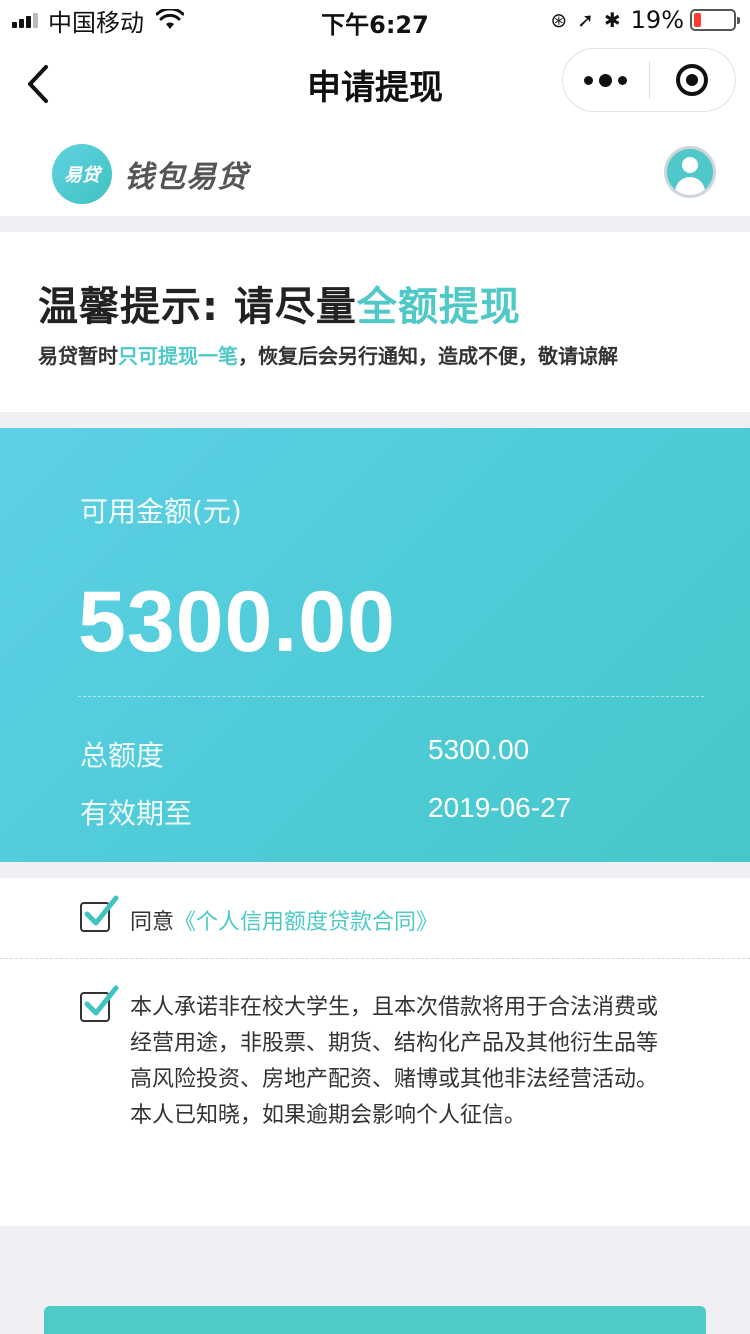 The width and height of the screenshot is (750, 1334). What do you see at coordinates (690, 186) in the screenshot?
I see `avatar-body` at bounding box center [690, 186].